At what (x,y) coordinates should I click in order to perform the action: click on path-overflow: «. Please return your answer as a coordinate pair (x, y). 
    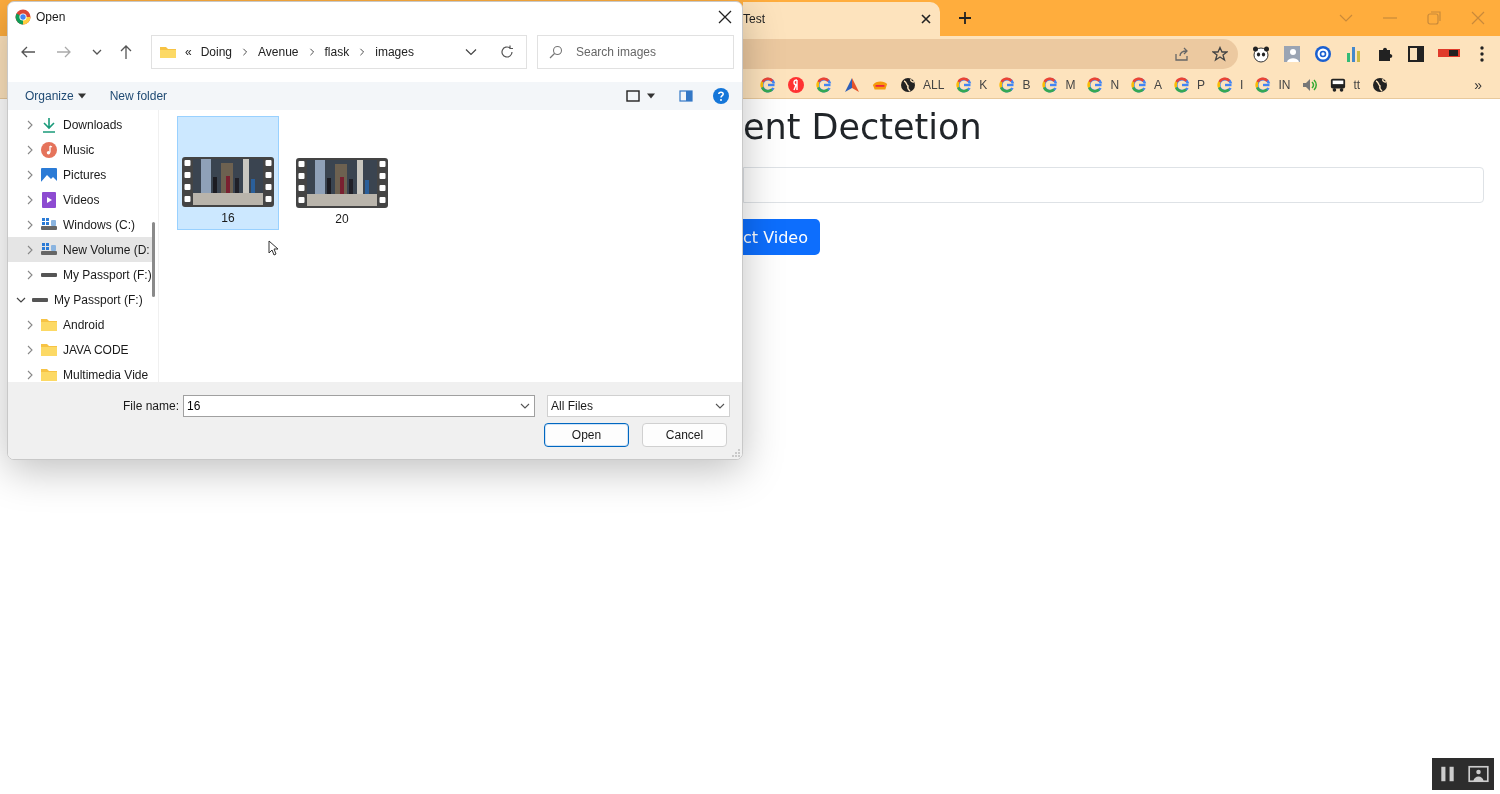
    Looking at the image, I should click on (188, 52).